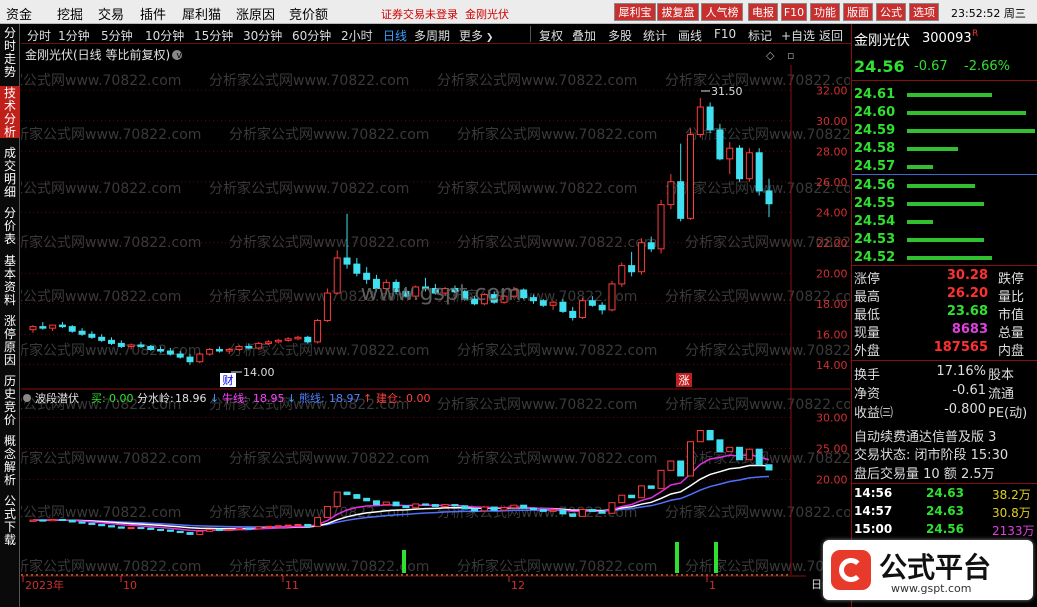 Image resolution: width=1037 pixels, height=607 pixels. I want to click on bid-row: 24.56, so click(944, 186).